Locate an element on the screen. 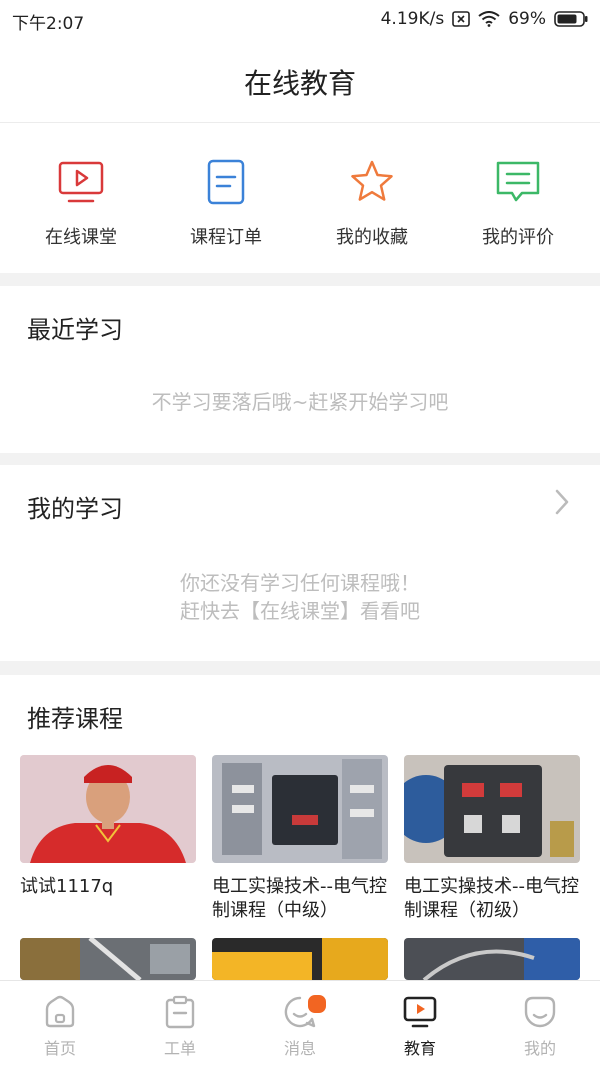 The height and width of the screenshot is (1068, 600). tab-profile: 我的 is located at coordinates (540, 1024).